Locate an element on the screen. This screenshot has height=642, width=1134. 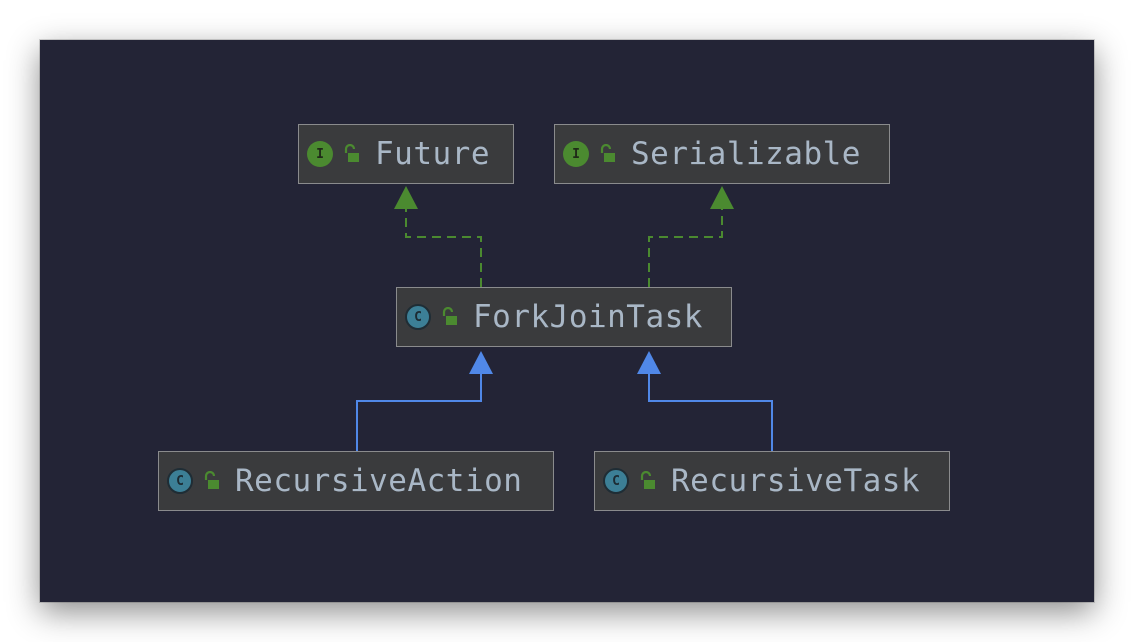
node-label: Future is located at coordinates (432, 154).